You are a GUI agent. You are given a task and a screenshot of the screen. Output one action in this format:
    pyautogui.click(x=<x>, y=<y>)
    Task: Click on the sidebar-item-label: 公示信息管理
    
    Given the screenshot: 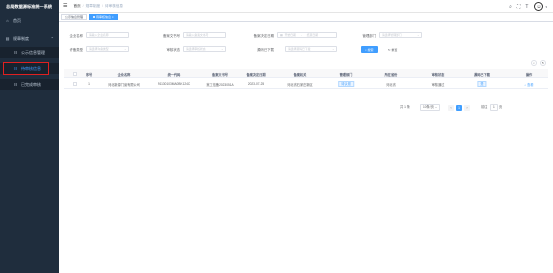 What is the action you would take?
    pyautogui.click(x=33, y=52)
    